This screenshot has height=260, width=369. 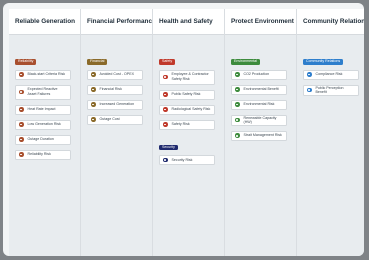 What do you see at coordinates (262, 135) in the screenshot?
I see `risk-card-label: Strait Management Risk` at bounding box center [262, 135].